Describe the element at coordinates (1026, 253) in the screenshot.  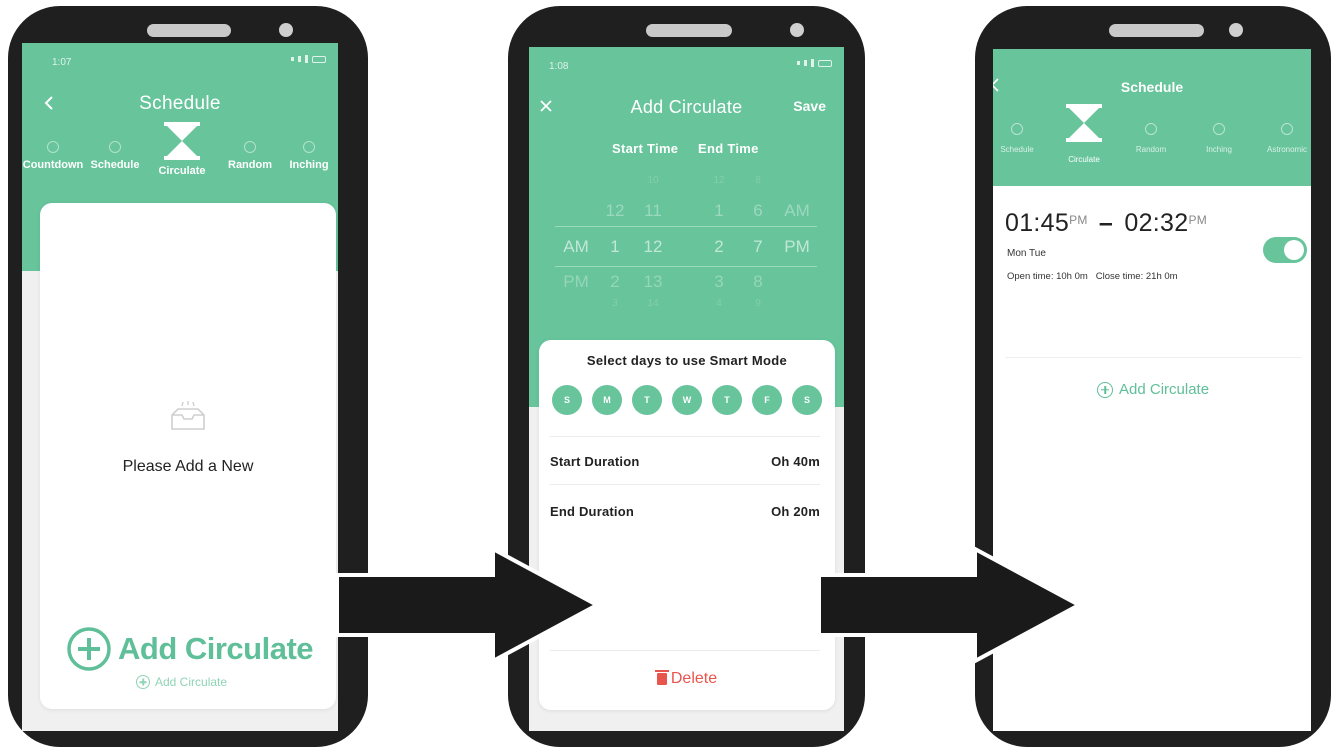
I see `schedule-days: Mon Tue` at that location.